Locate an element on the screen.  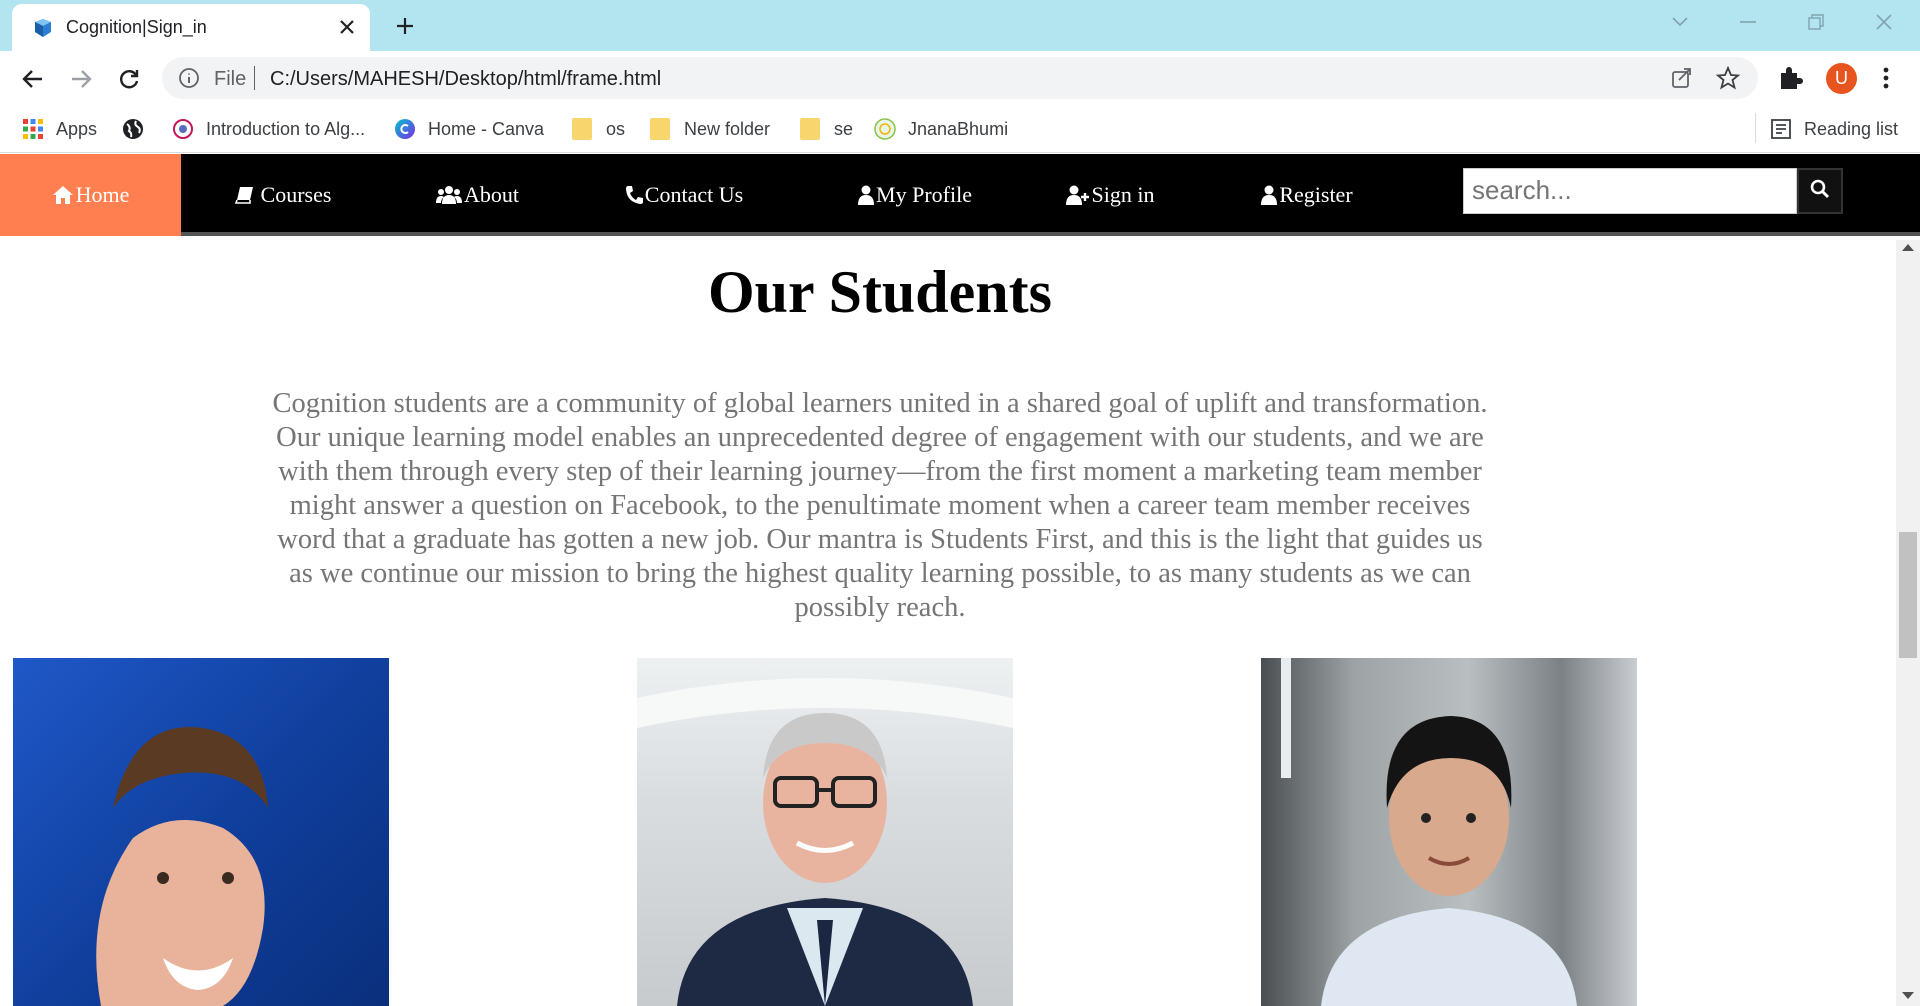
browser-tab: Cognition|Sign_in is located at coordinates (191, 27).